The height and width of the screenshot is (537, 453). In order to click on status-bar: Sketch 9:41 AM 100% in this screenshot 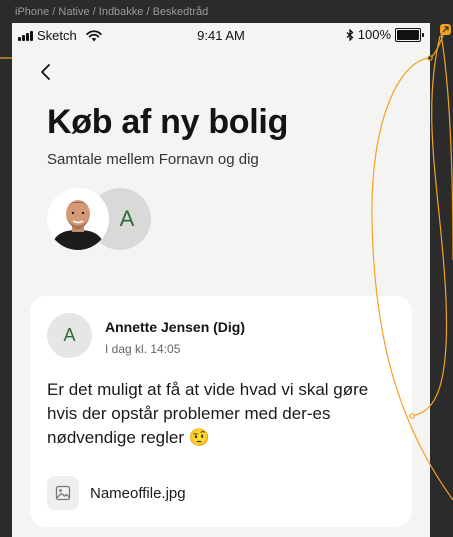, I will do `click(221, 35)`.